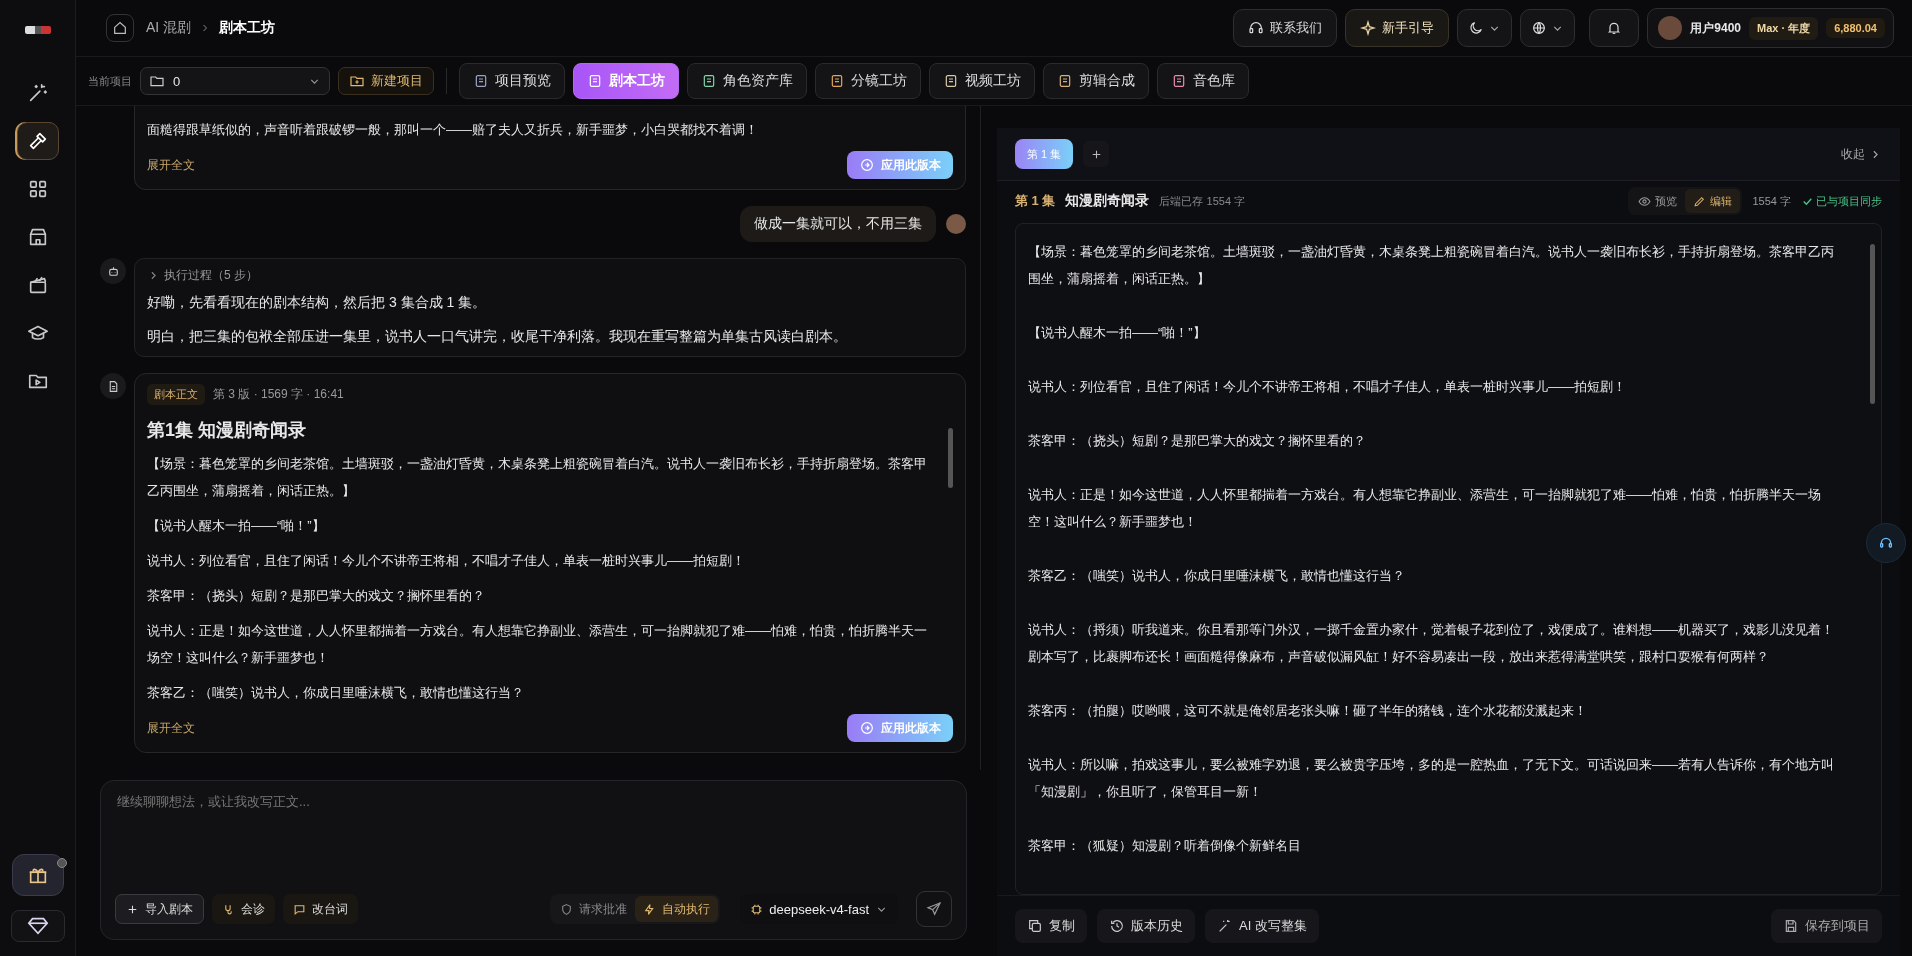 Image resolution: width=1912 pixels, height=956 pixels. I want to click on sync-status: 已与项目同步, so click(1849, 201).